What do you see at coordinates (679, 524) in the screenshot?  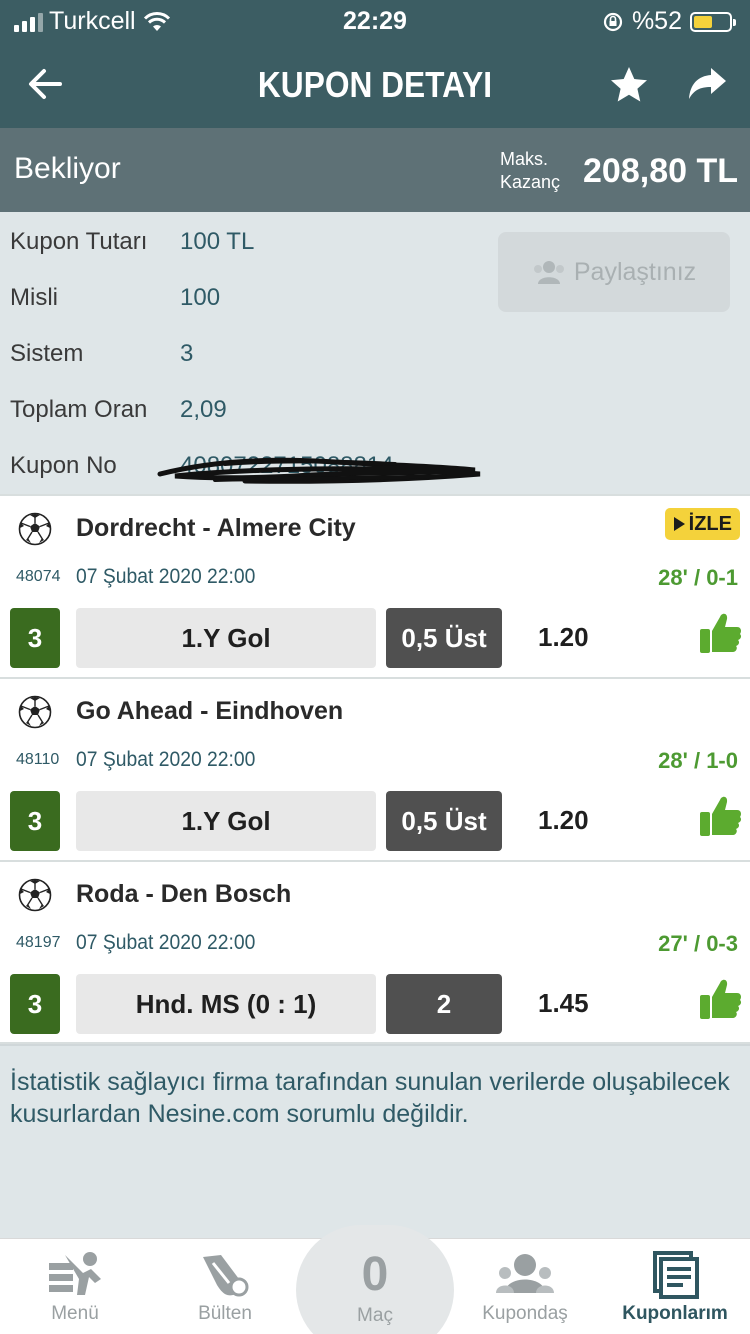 I see `play-icon` at bounding box center [679, 524].